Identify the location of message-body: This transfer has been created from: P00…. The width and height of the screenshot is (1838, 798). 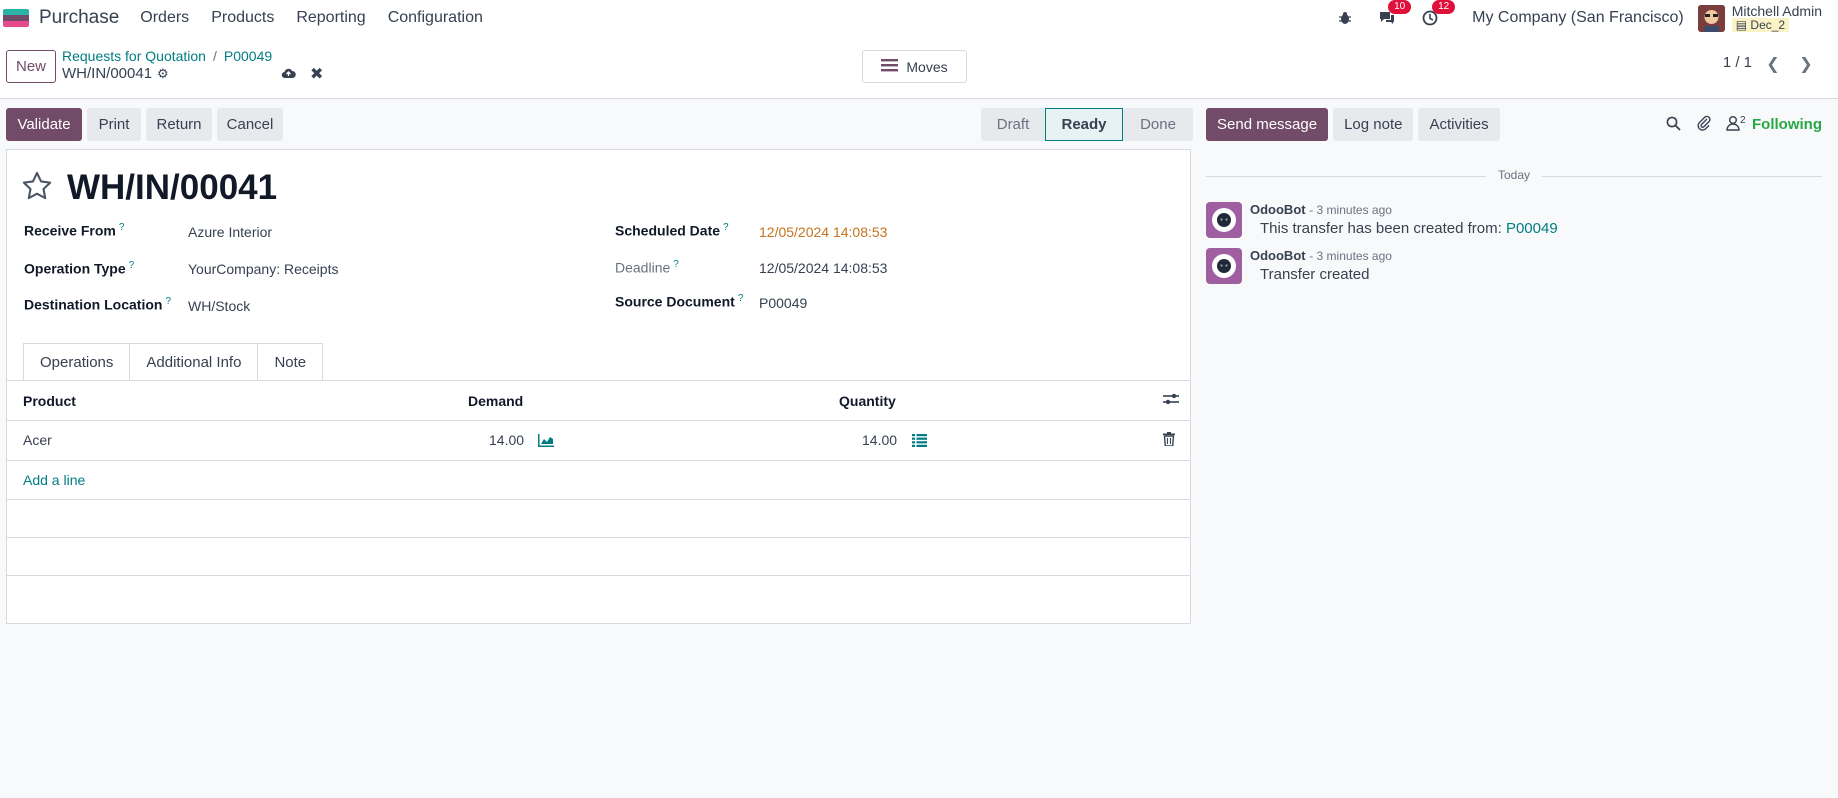
(1409, 228).